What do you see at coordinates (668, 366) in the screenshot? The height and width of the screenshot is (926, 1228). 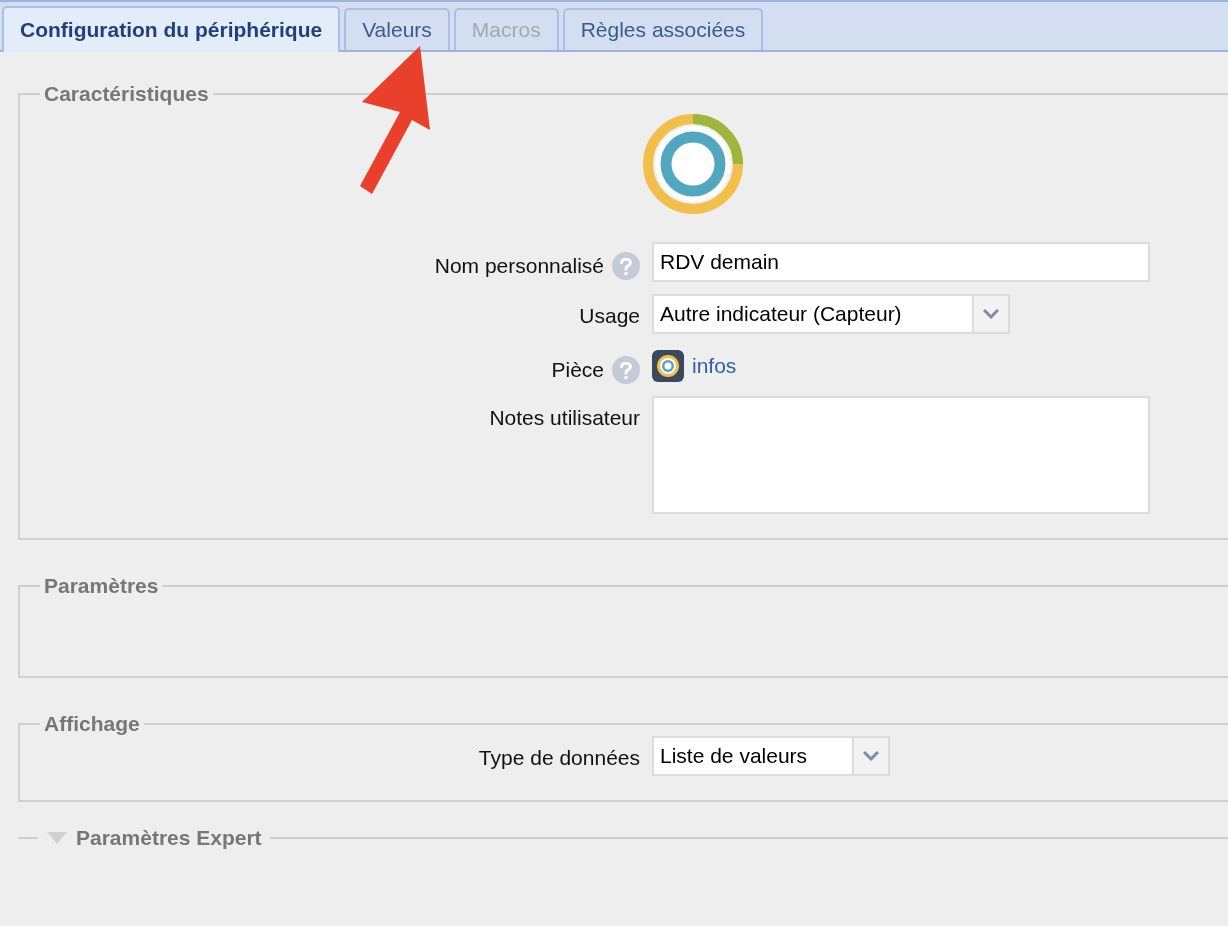 I see `room-icon` at bounding box center [668, 366].